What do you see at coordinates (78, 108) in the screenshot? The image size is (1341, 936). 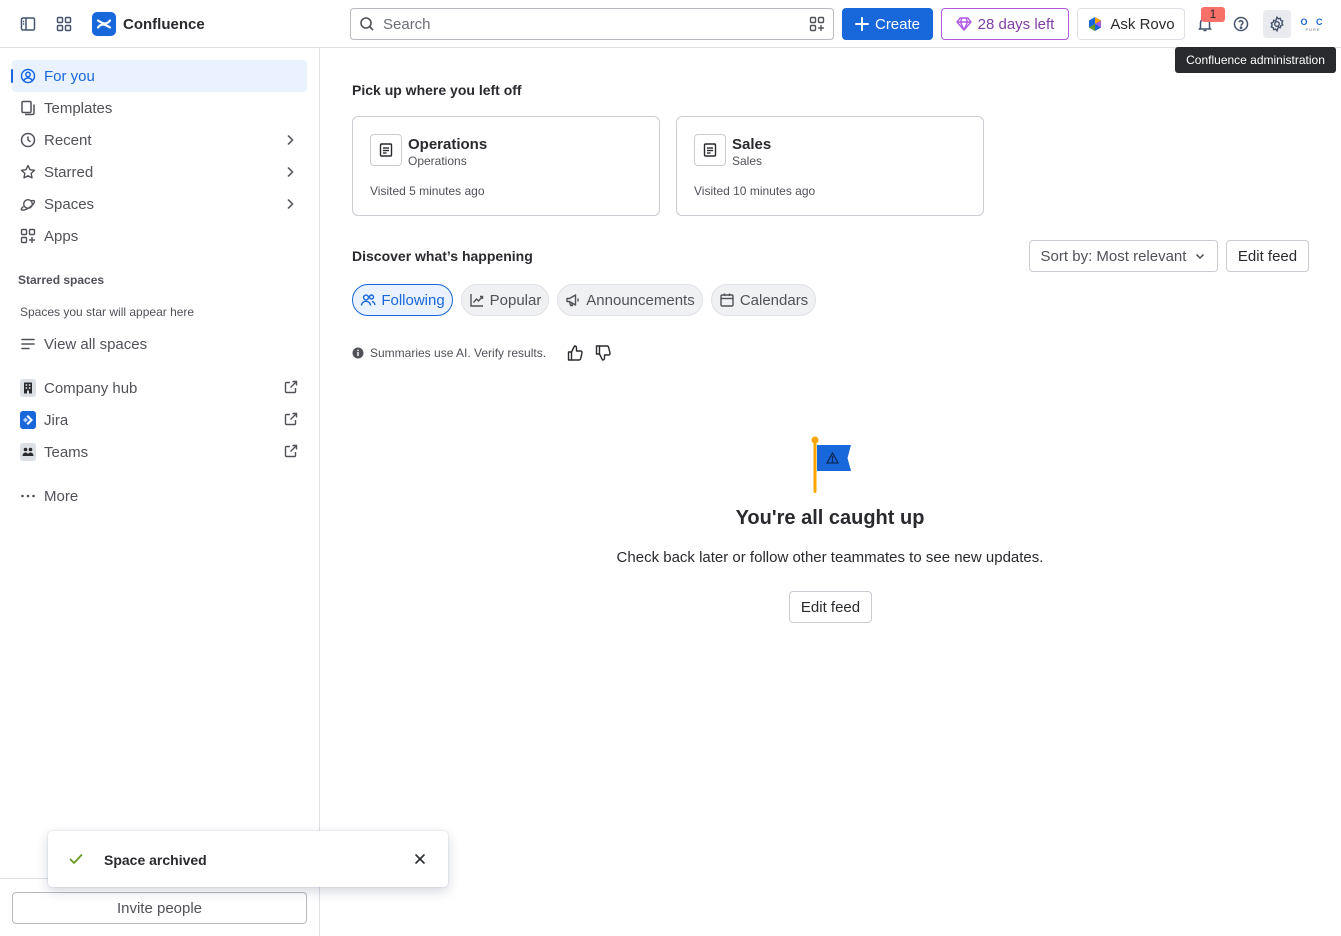 I see `sidebar-item-label: Templates` at bounding box center [78, 108].